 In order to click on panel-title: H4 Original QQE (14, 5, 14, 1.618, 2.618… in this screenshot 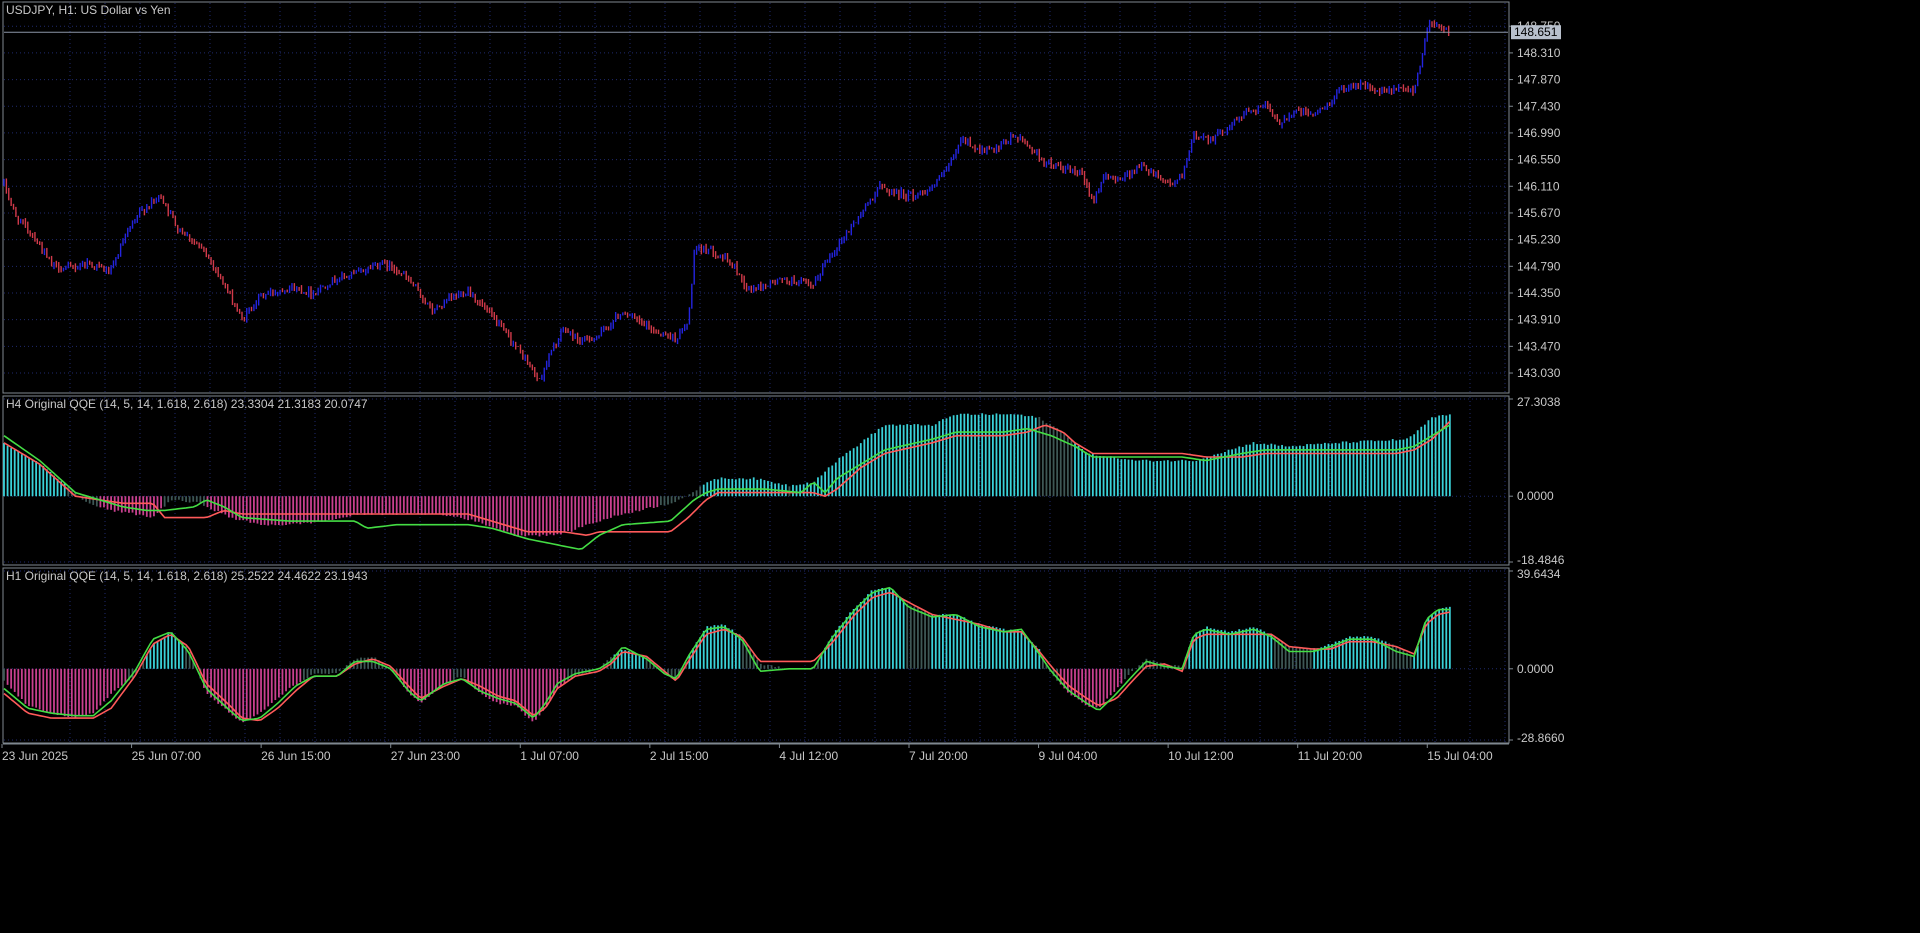, I will do `click(187, 404)`.